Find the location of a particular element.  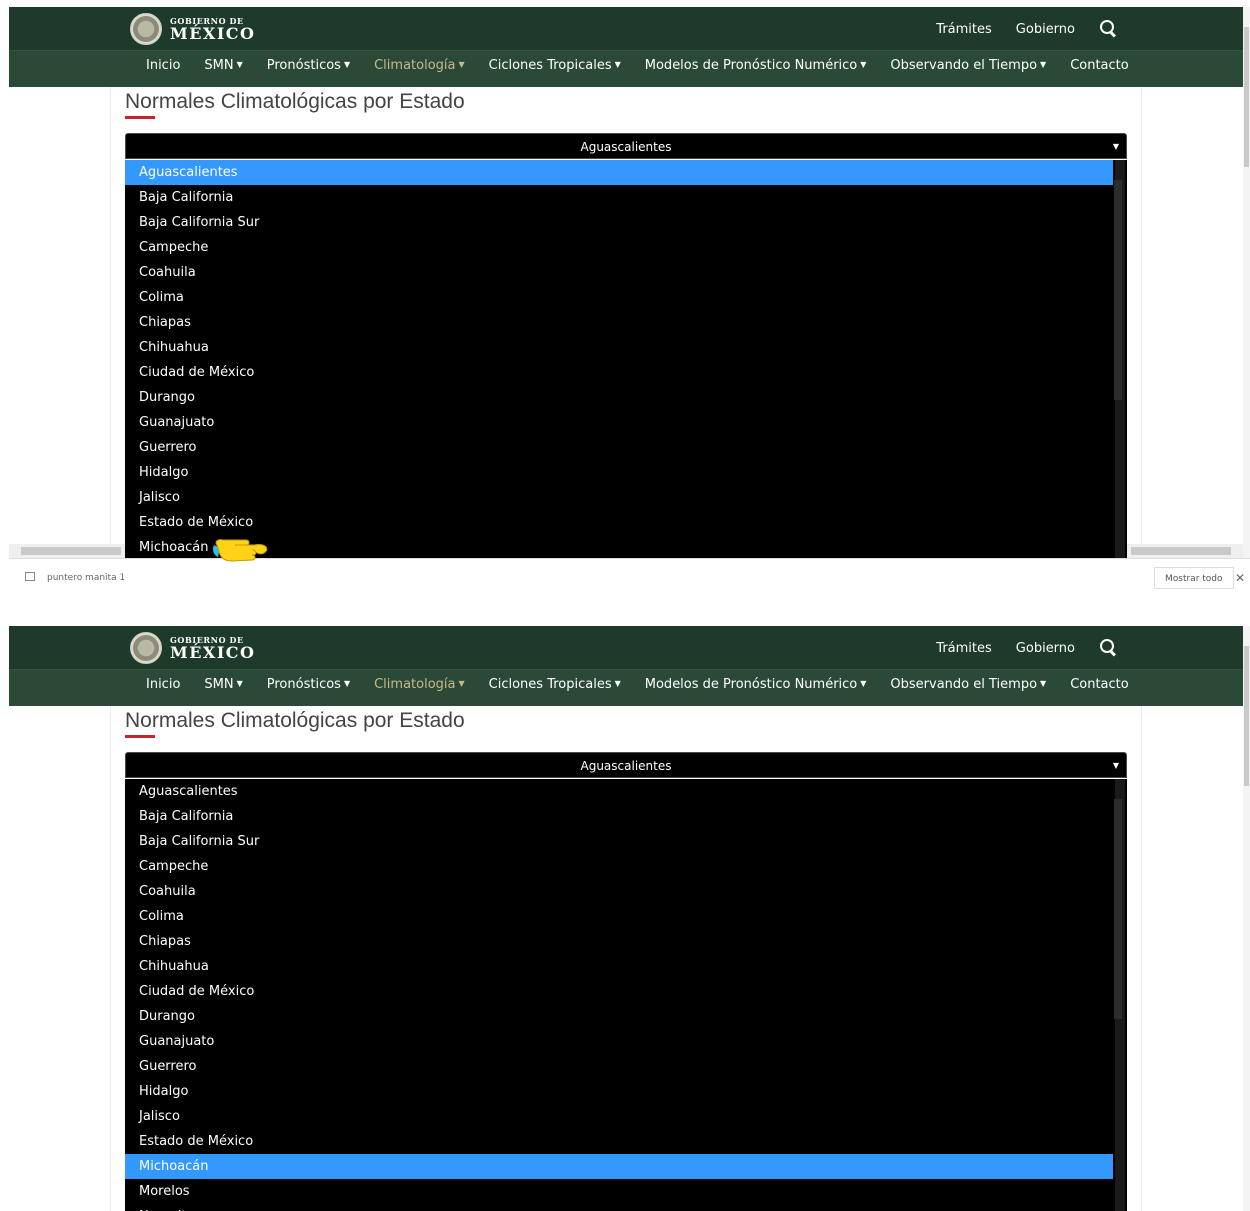

show-all-button: Mostrar todo is located at coordinates (1194, 578).